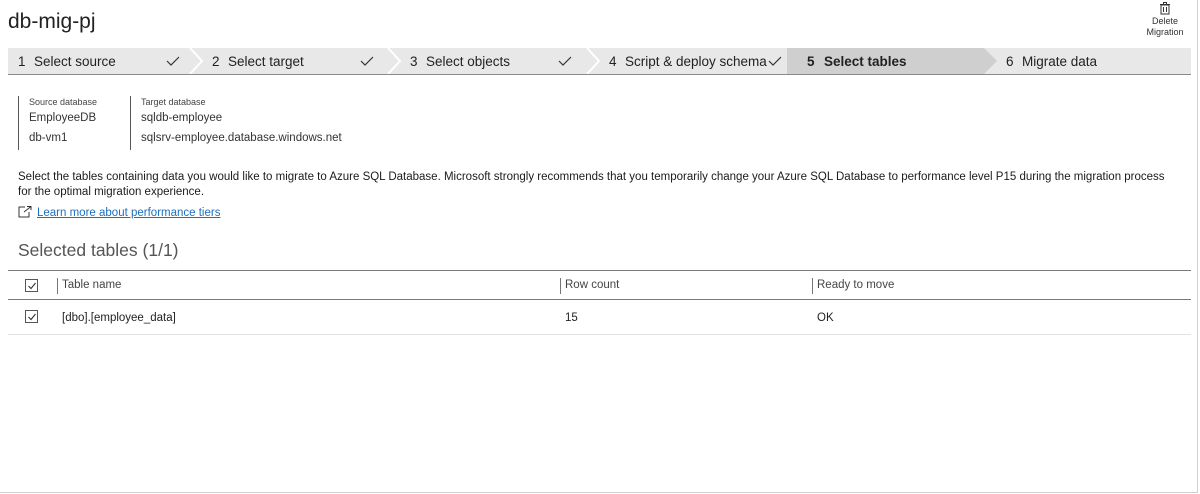 The height and width of the screenshot is (494, 1200). What do you see at coordinates (48, 138) in the screenshot?
I see `source-server-name: db-vm1` at bounding box center [48, 138].